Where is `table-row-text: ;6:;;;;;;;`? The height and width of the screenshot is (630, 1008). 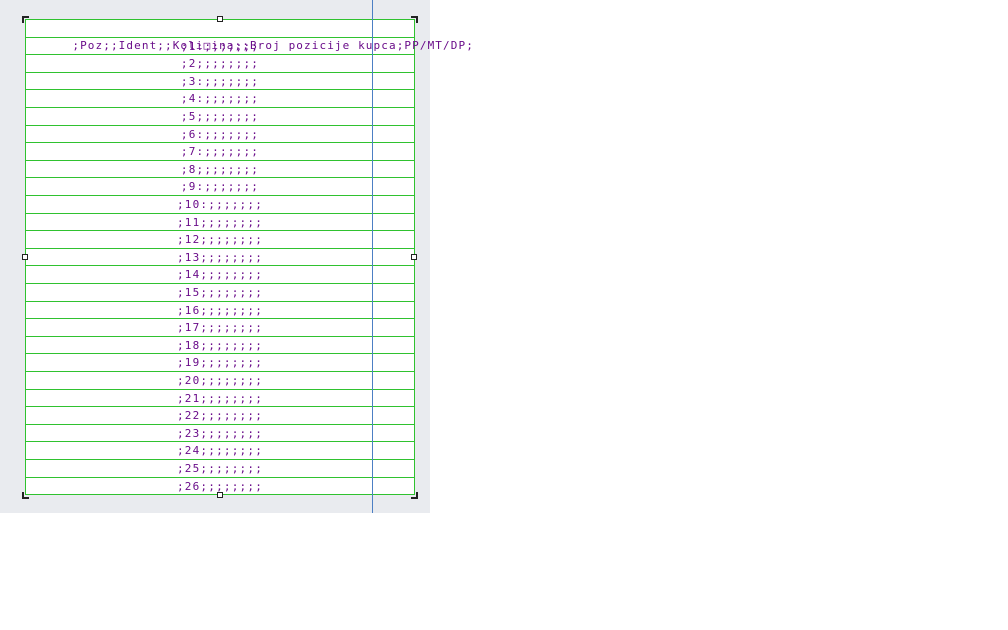 table-row-text: ;6:;;;;;;; is located at coordinates (220, 134).